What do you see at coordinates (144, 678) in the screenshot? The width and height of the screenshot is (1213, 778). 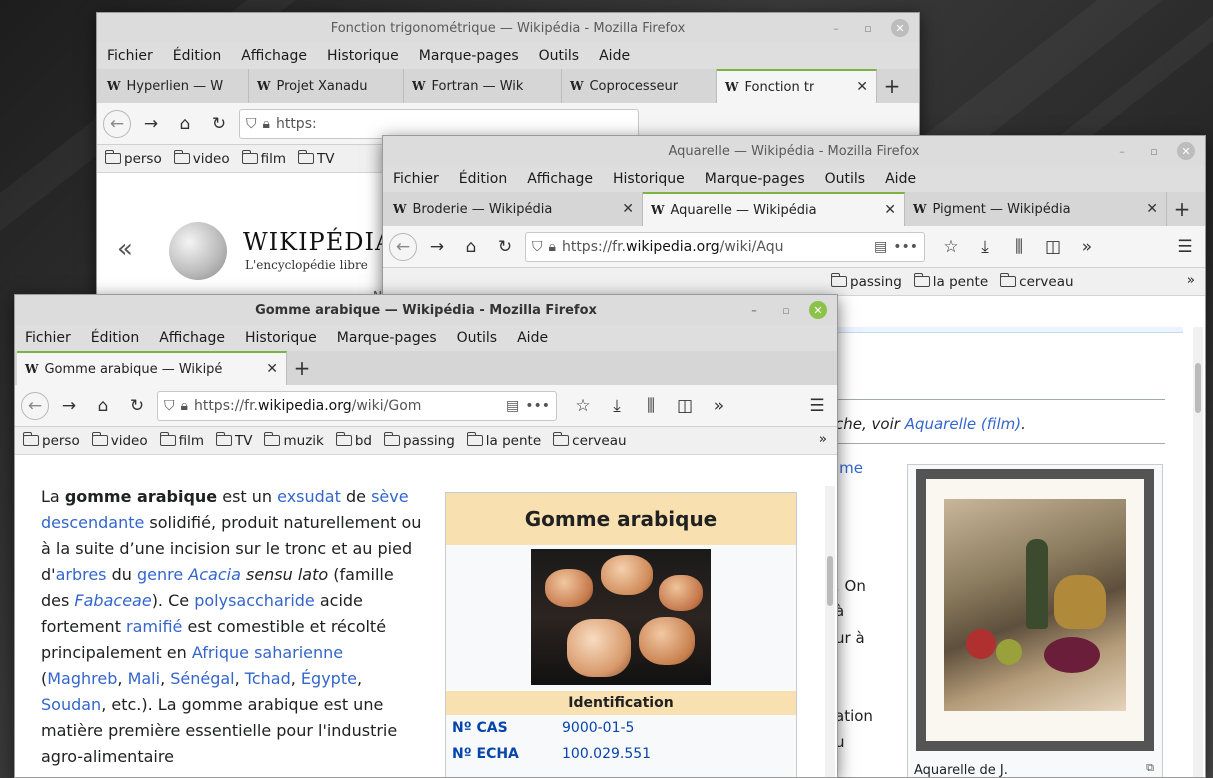 I see `link-mali: Mali` at bounding box center [144, 678].